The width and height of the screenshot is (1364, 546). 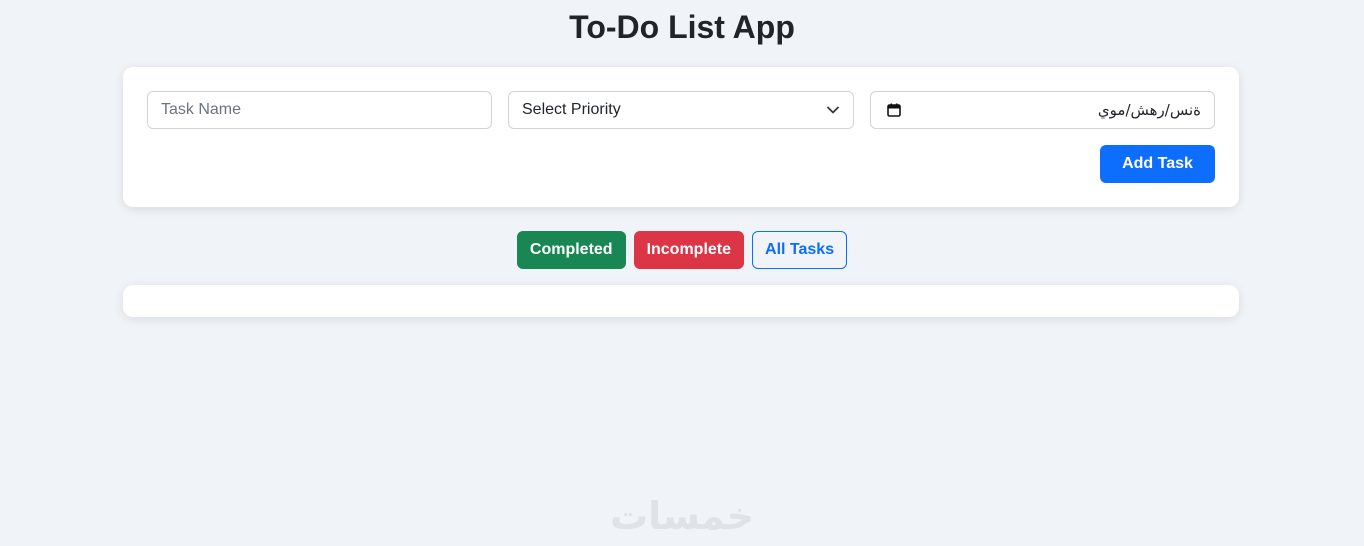 I want to click on watermark-logo: خمسات, so click(x=682, y=516).